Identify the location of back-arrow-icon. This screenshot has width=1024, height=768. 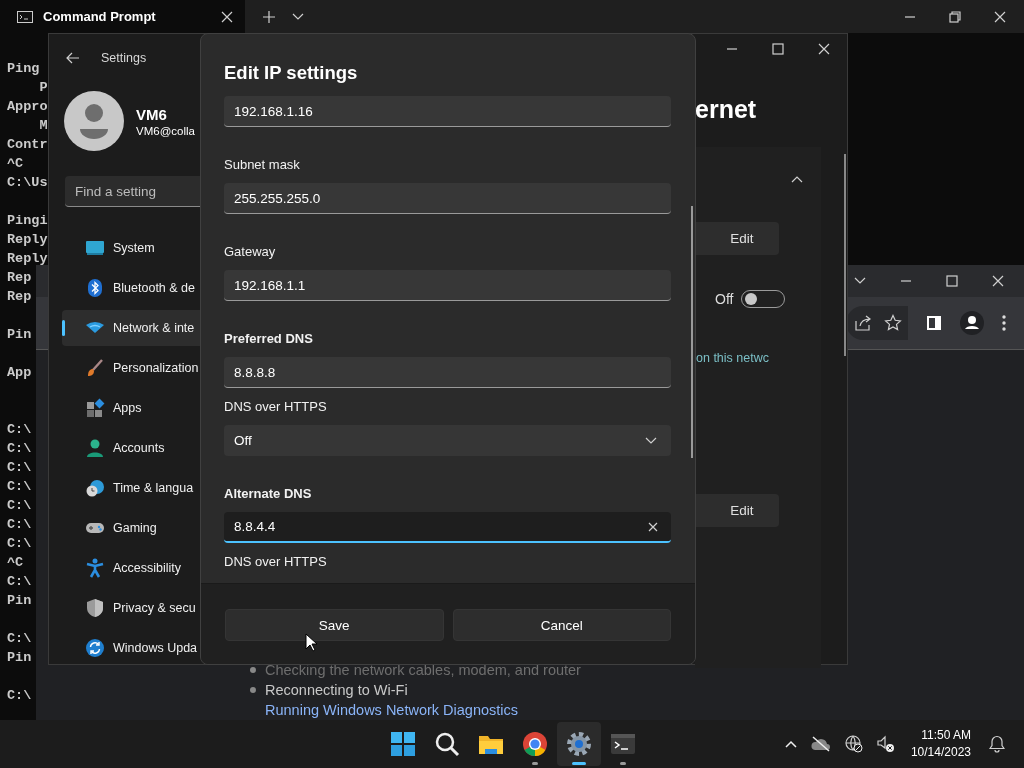
(73, 58).